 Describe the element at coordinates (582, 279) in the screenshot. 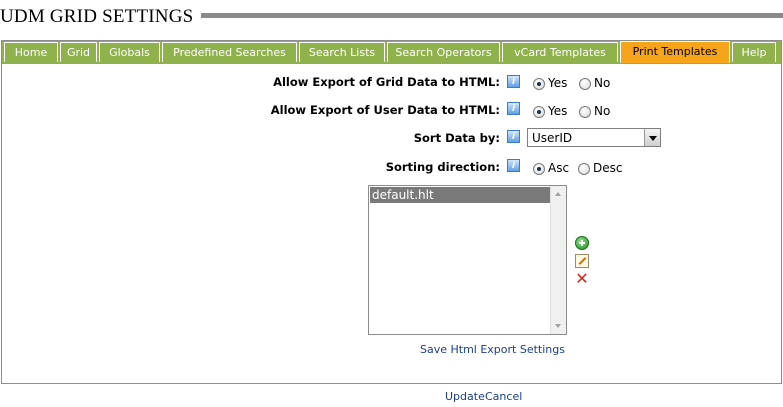

I see `delete-icon: ✕` at that location.